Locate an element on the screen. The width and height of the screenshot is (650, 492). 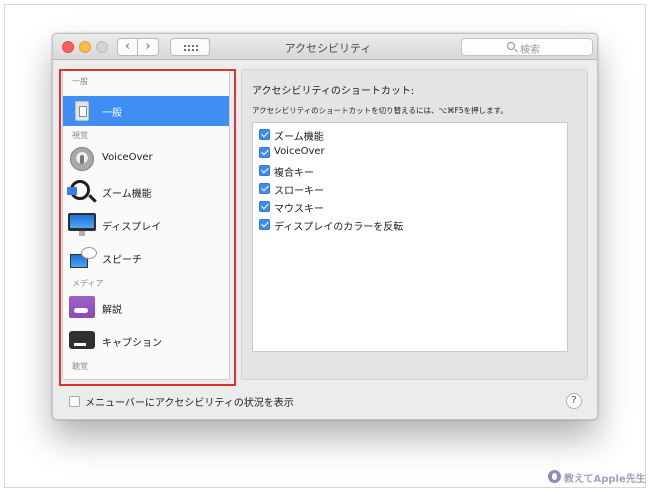
shortcut-option-invert-colors: ディスプレイのカラーを反転 is located at coordinates (409, 225).